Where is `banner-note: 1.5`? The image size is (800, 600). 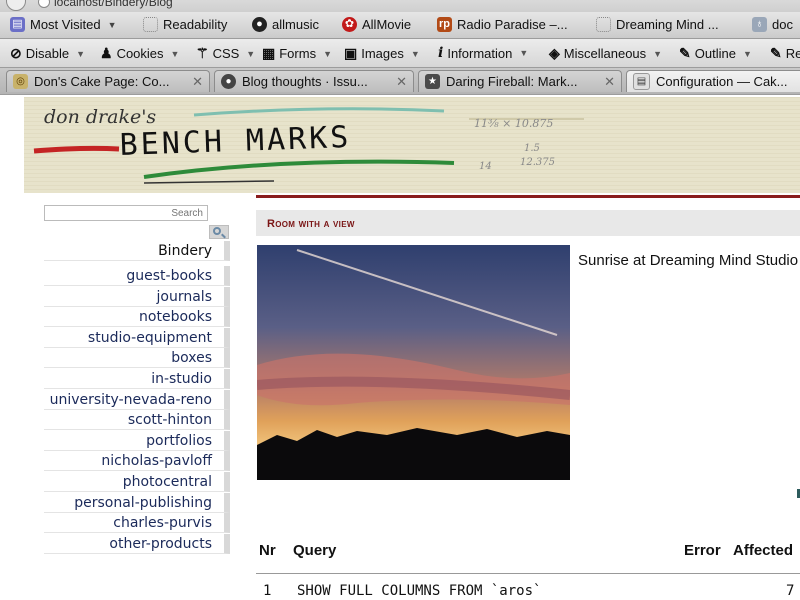
banner-note: 1.5 is located at coordinates (532, 148).